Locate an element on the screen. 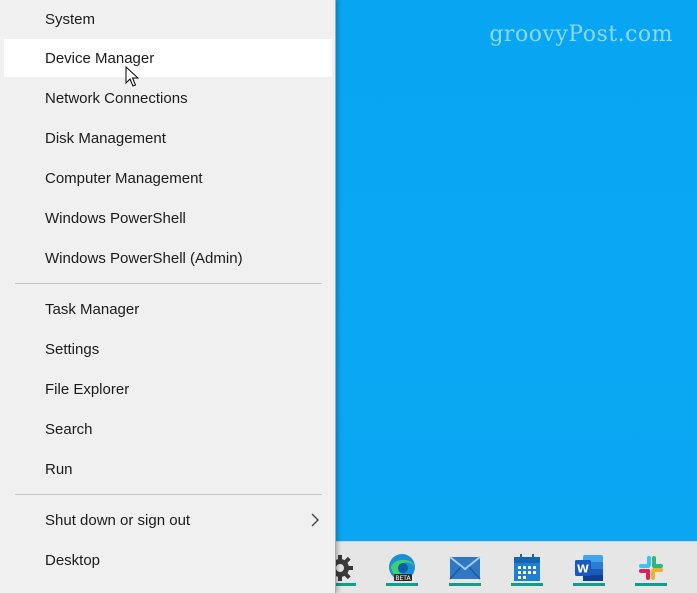  menu-item-label: Network Connections is located at coordinates (116, 98).